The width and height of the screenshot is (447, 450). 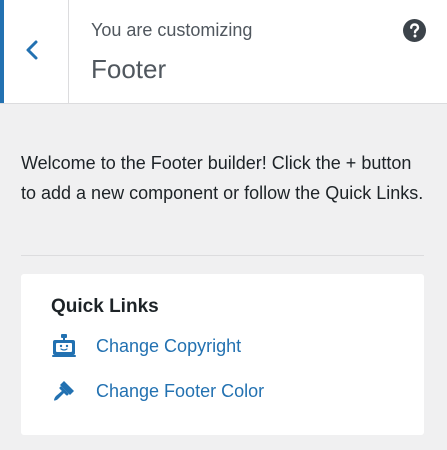 I want to click on question-circle-icon, so click(x=414, y=30).